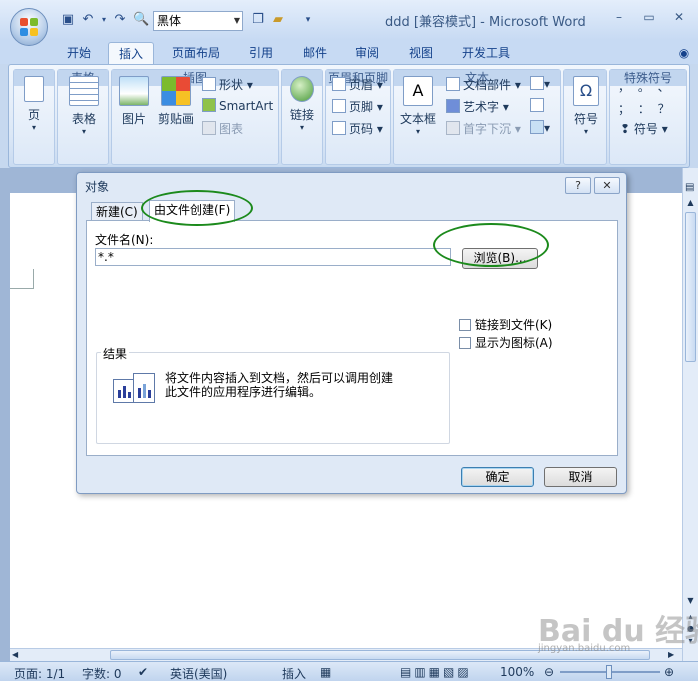  I want to click on page-number-label: 页码, so click(361, 129).